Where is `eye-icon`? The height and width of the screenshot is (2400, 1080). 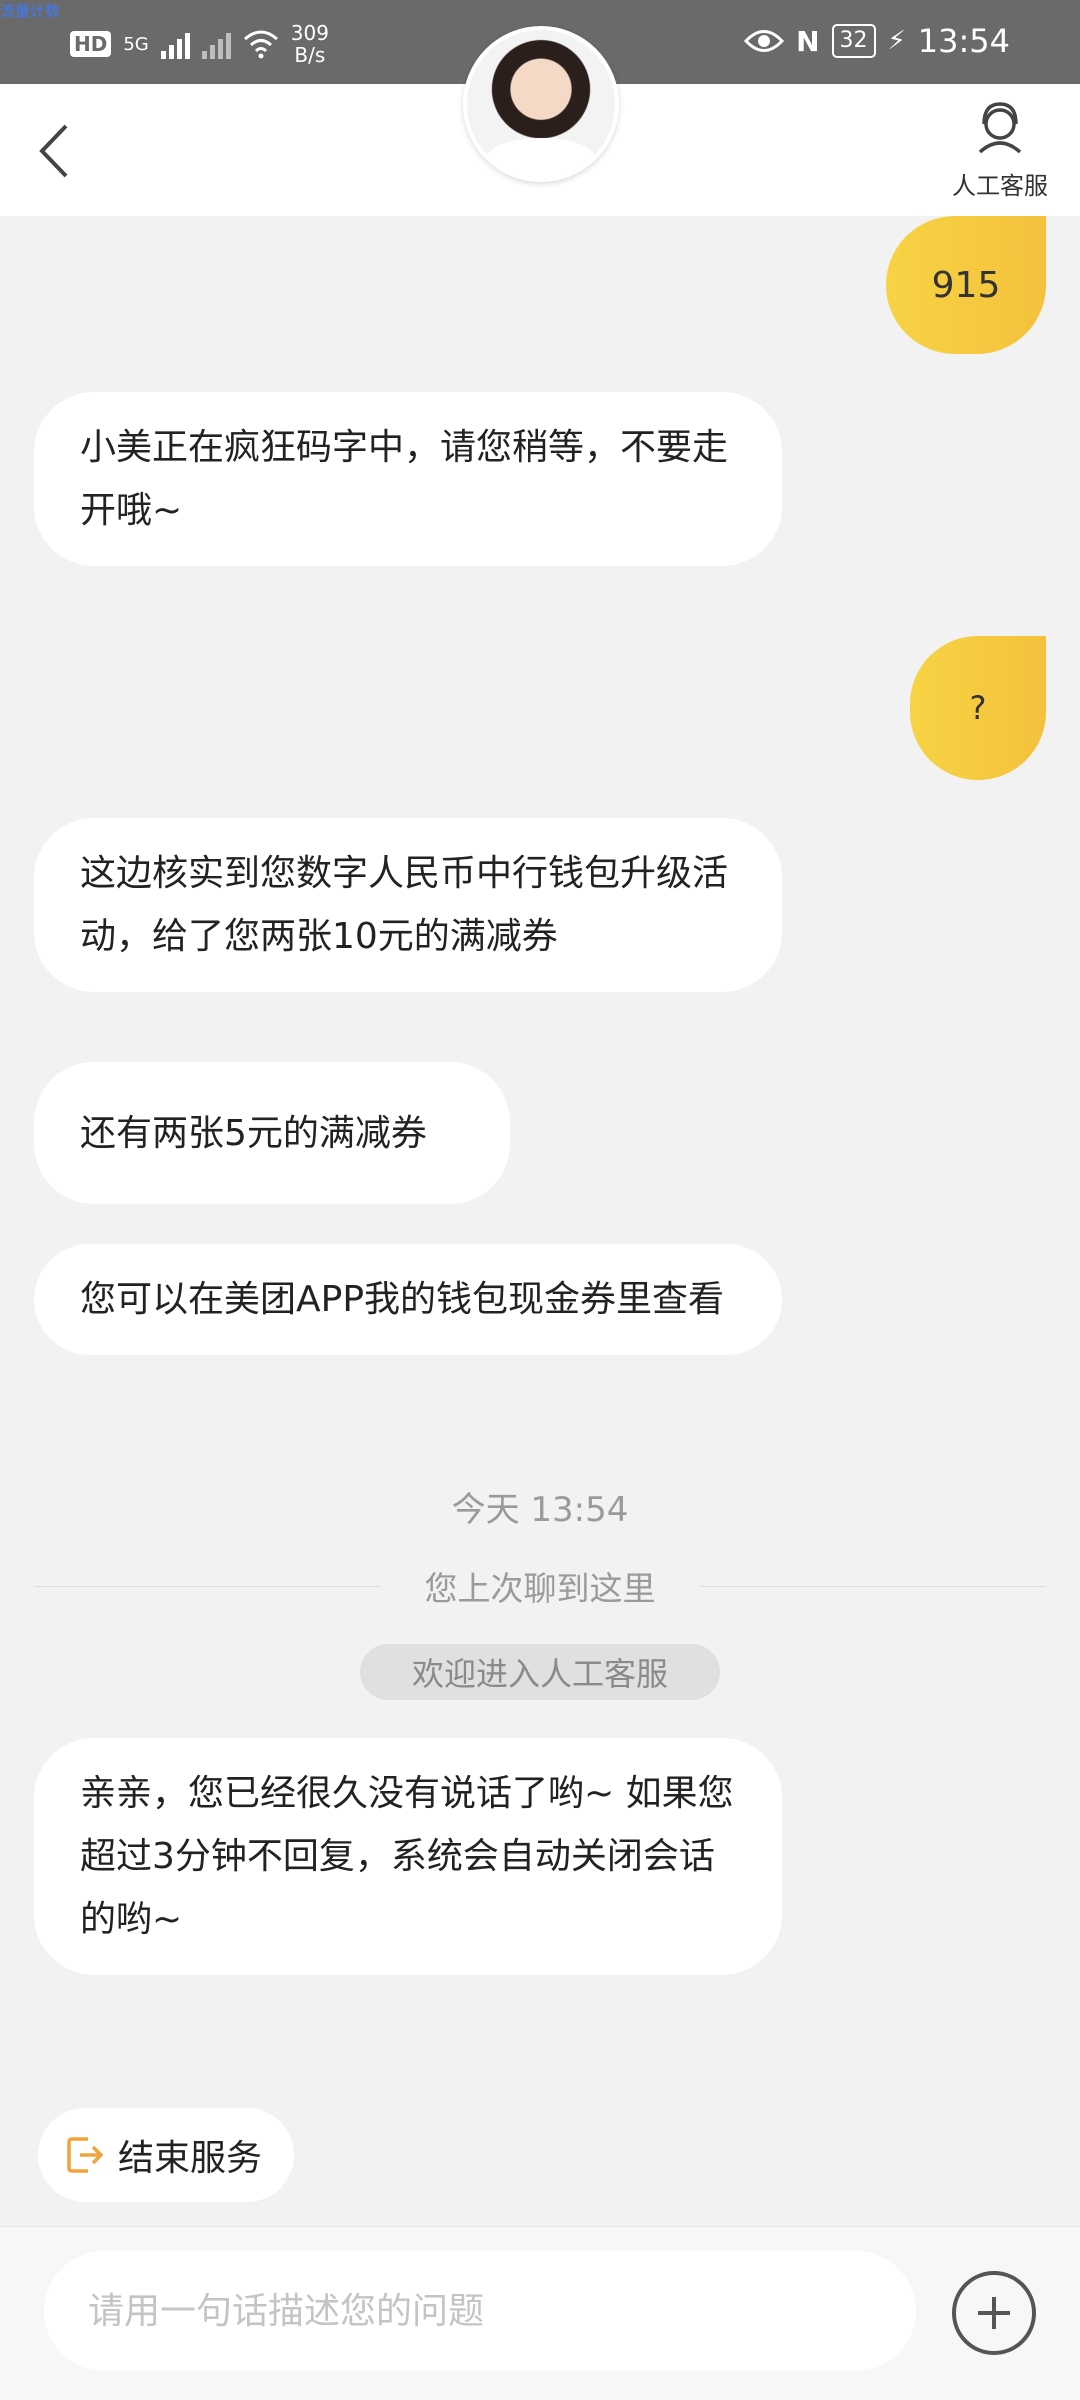
eye-icon is located at coordinates (764, 41).